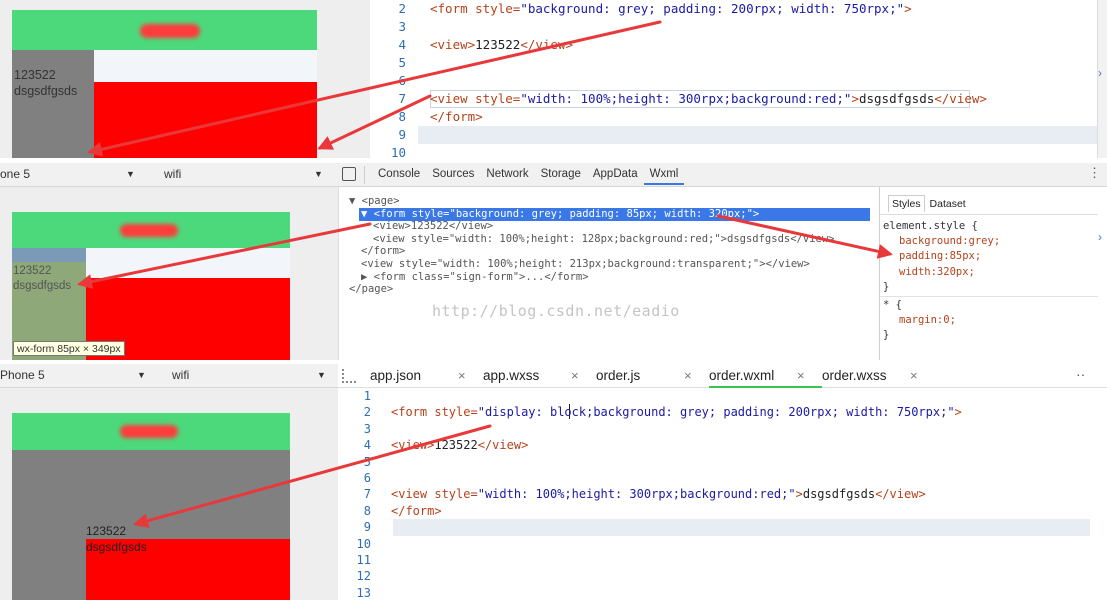  I want to click on style-prop: margin:0;, so click(990, 320).